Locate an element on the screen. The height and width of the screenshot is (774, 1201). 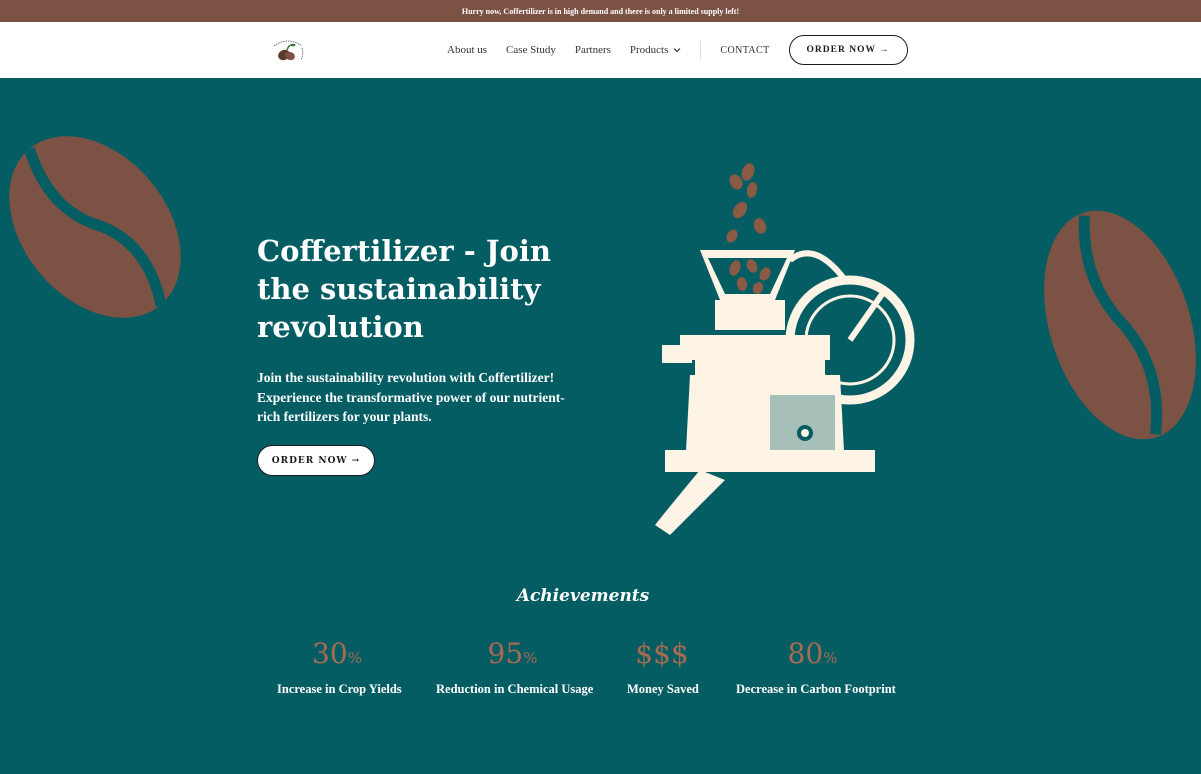
stat-label: Reduction in Chemical Usage is located at coordinates (515, 689).